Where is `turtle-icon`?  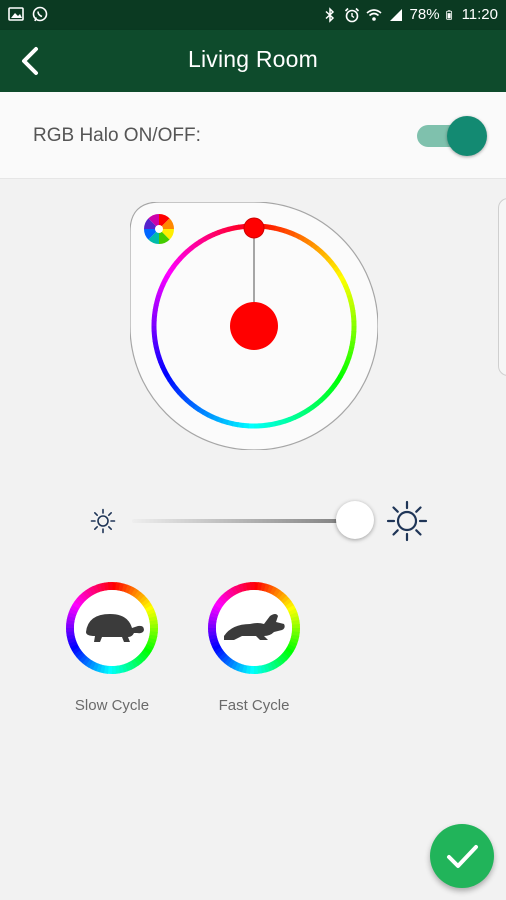 turtle-icon is located at coordinates (112, 628).